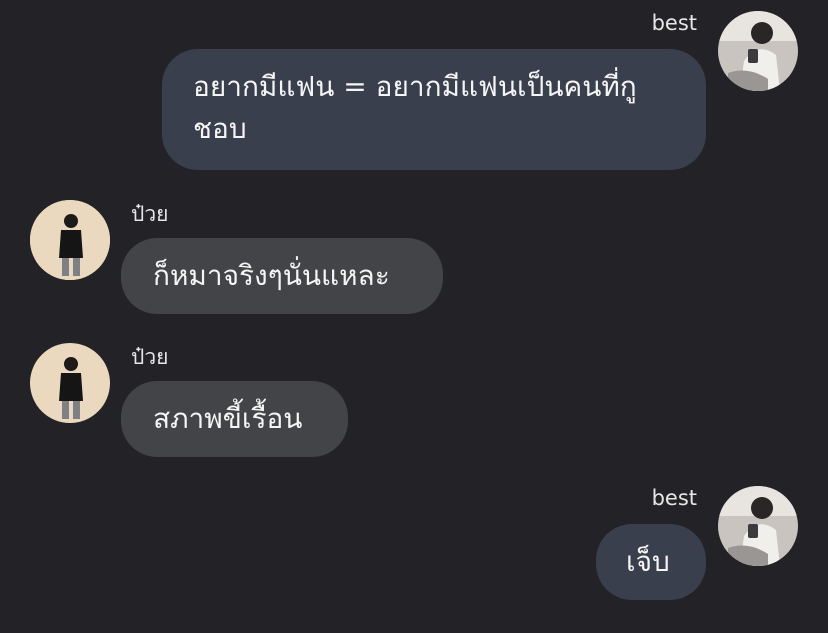  I want to click on message-bubble: สภาพขี้เรื้อน, so click(234, 419).